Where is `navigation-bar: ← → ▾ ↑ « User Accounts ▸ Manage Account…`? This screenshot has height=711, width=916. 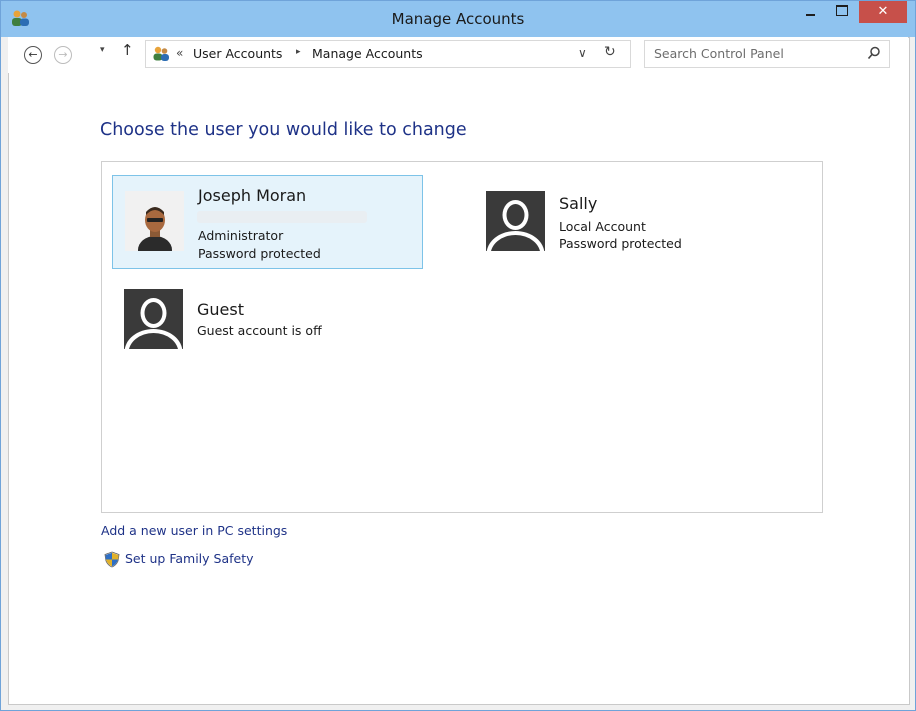
navigation-bar: ← → ▾ ↑ « User Accounts ▸ Manage Account… is located at coordinates (458, 55).